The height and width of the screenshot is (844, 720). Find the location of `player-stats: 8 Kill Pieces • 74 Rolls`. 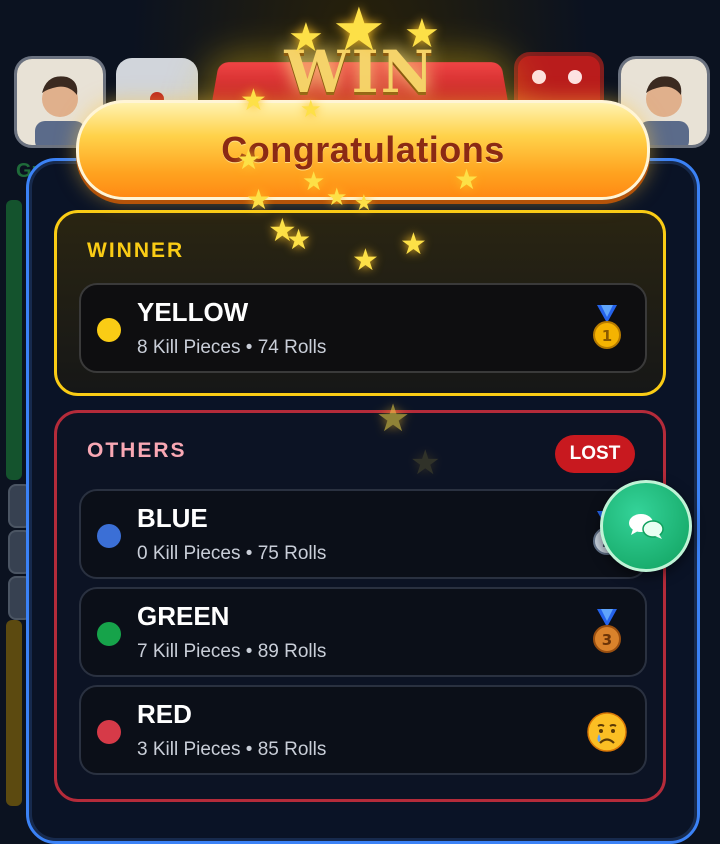

player-stats: 8 Kill Pieces • 74 Rolls is located at coordinates (232, 347).